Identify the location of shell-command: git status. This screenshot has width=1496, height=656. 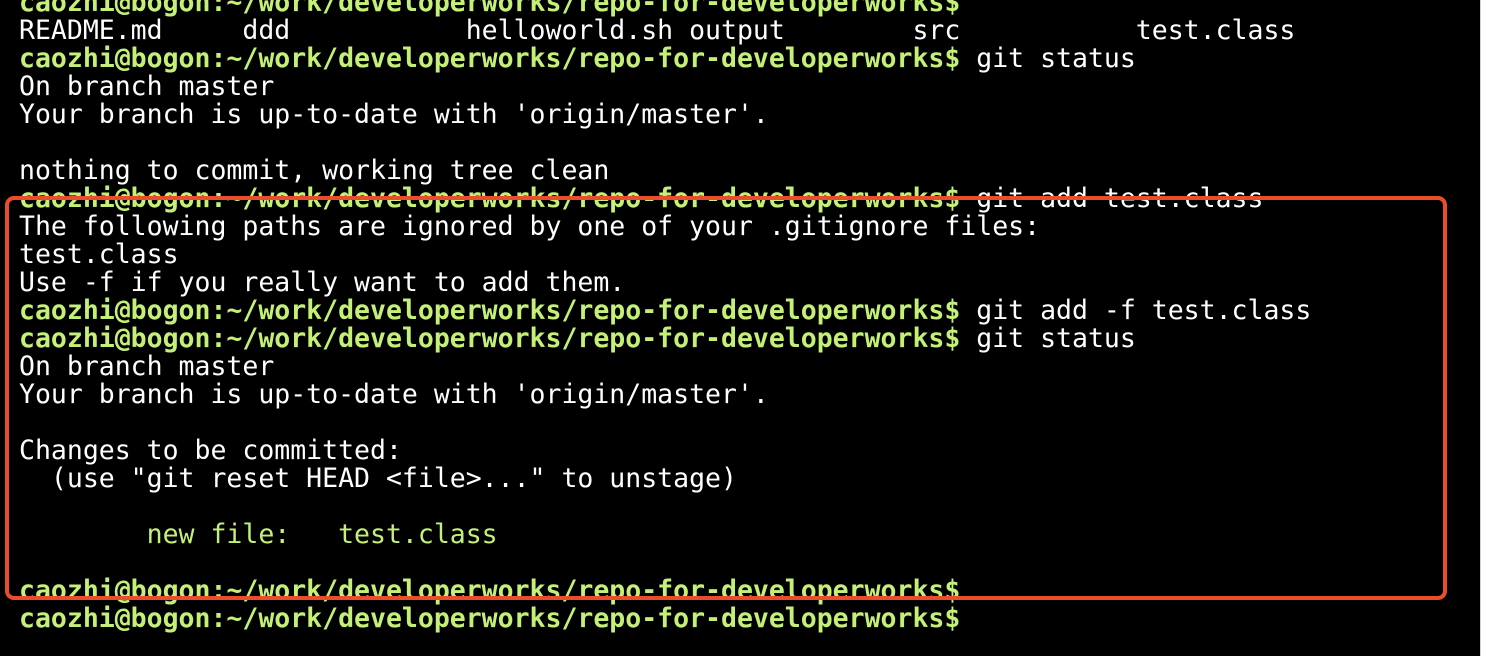
(1048, 58).